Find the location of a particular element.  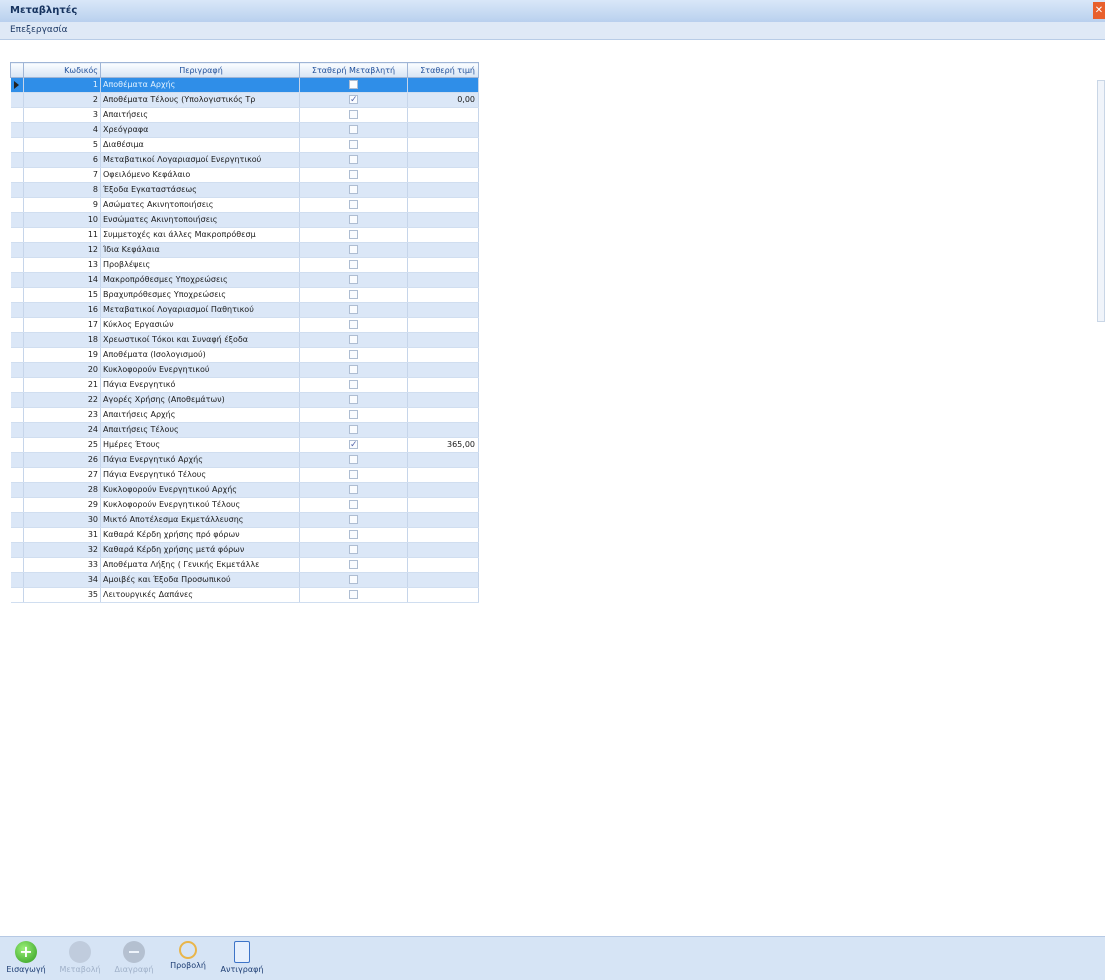

cell-code: 28 is located at coordinates (62, 490).